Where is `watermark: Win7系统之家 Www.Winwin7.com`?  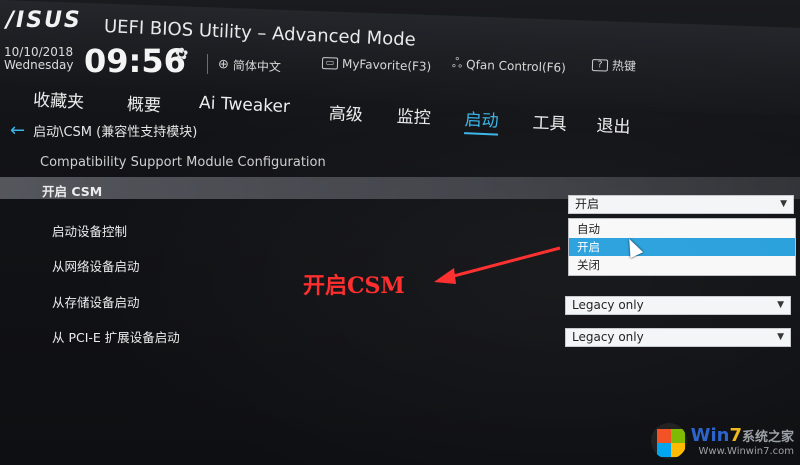 watermark: Win7系统之家 Www.Winwin7.com is located at coordinates (722, 441).